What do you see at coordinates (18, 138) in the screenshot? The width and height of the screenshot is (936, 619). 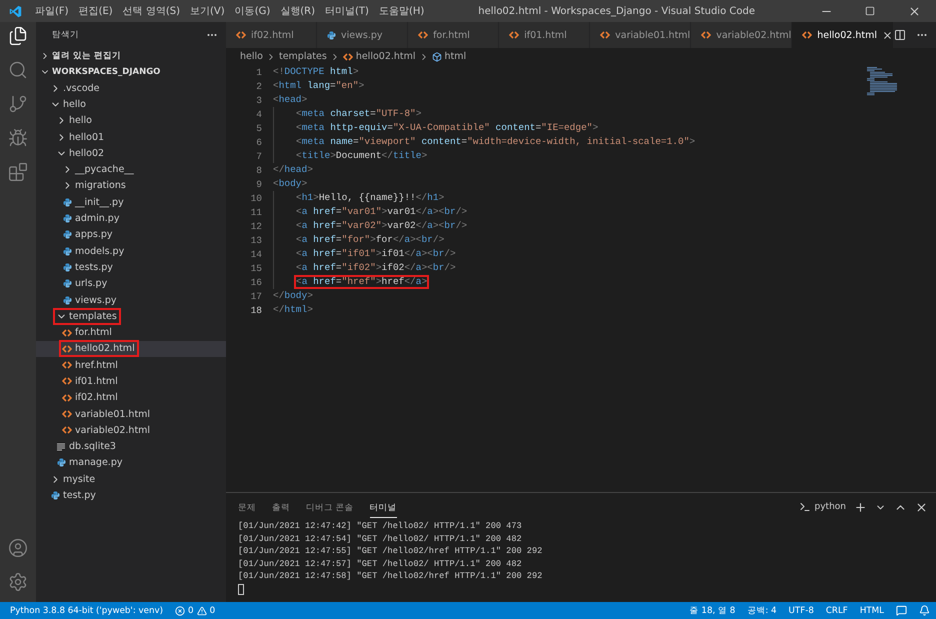 I see `bug-icon` at bounding box center [18, 138].